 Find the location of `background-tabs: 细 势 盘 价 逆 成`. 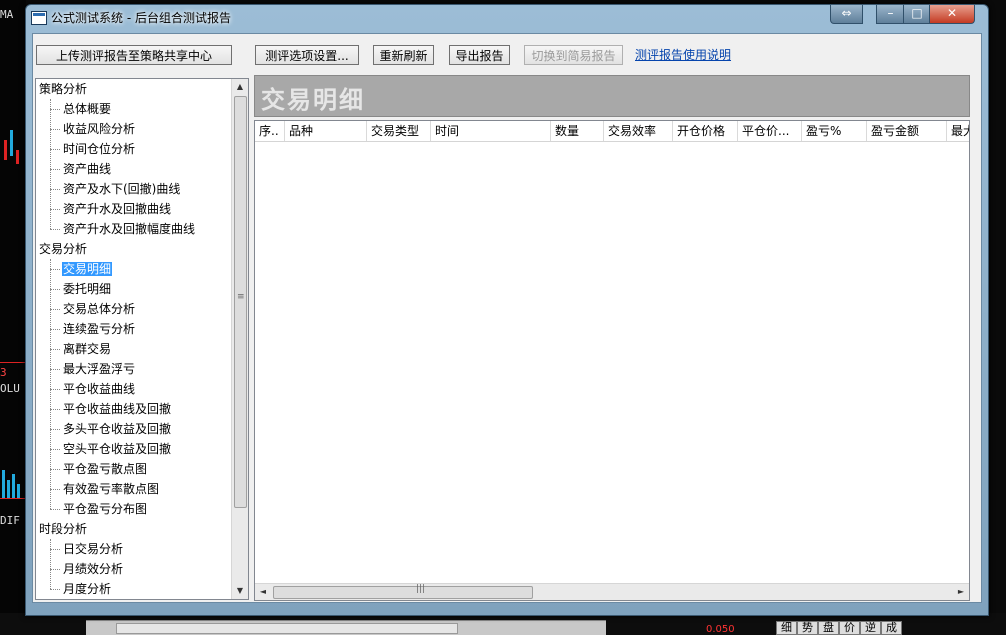

background-tabs: 细 势 盘 价 逆 成 is located at coordinates (839, 628).